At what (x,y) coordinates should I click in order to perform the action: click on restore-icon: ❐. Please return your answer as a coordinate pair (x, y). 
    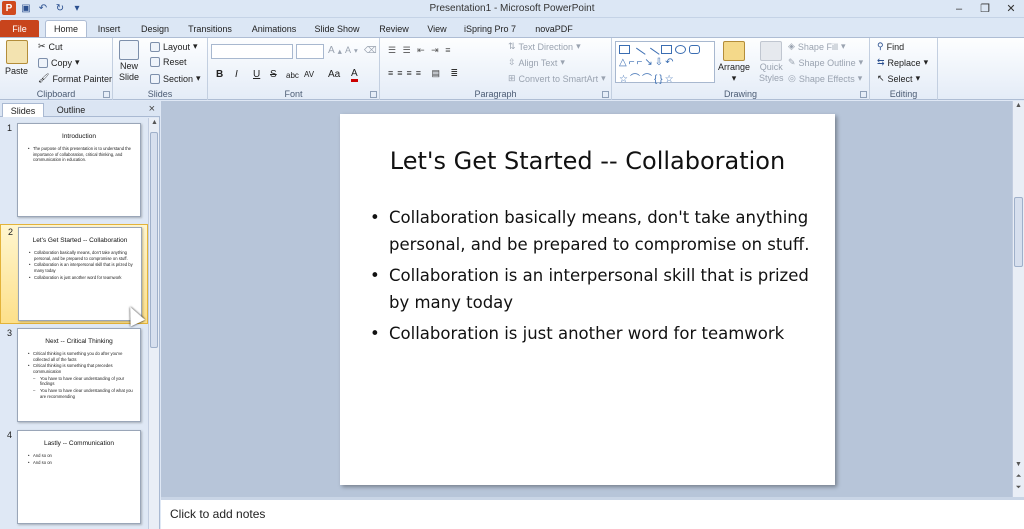
    Looking at the image, I should click on (985, 8).